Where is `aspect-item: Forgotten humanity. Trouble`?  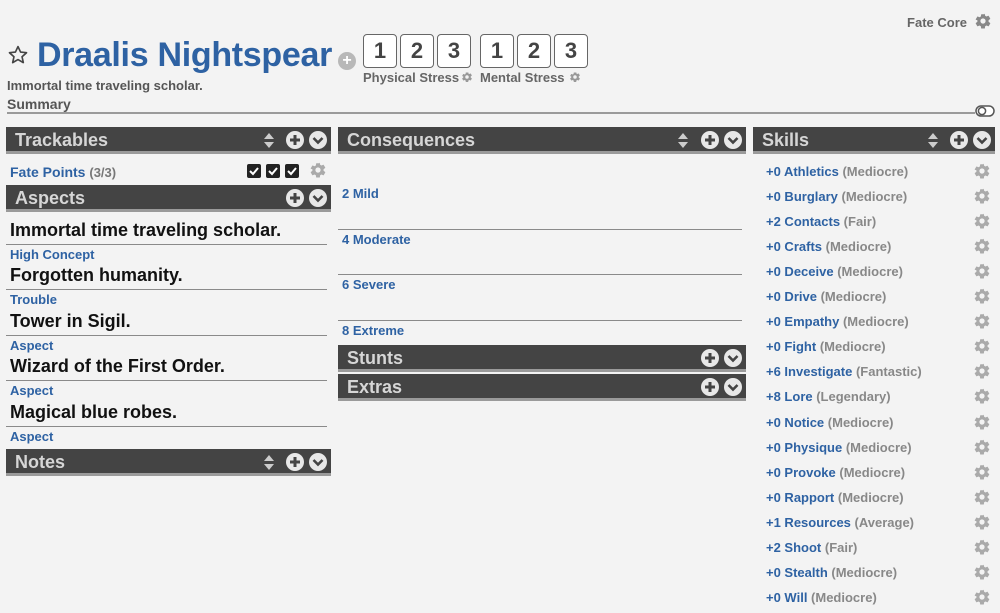 aspect-item: Forgotten humanity. Trouble is located at coordinates (166, 285).